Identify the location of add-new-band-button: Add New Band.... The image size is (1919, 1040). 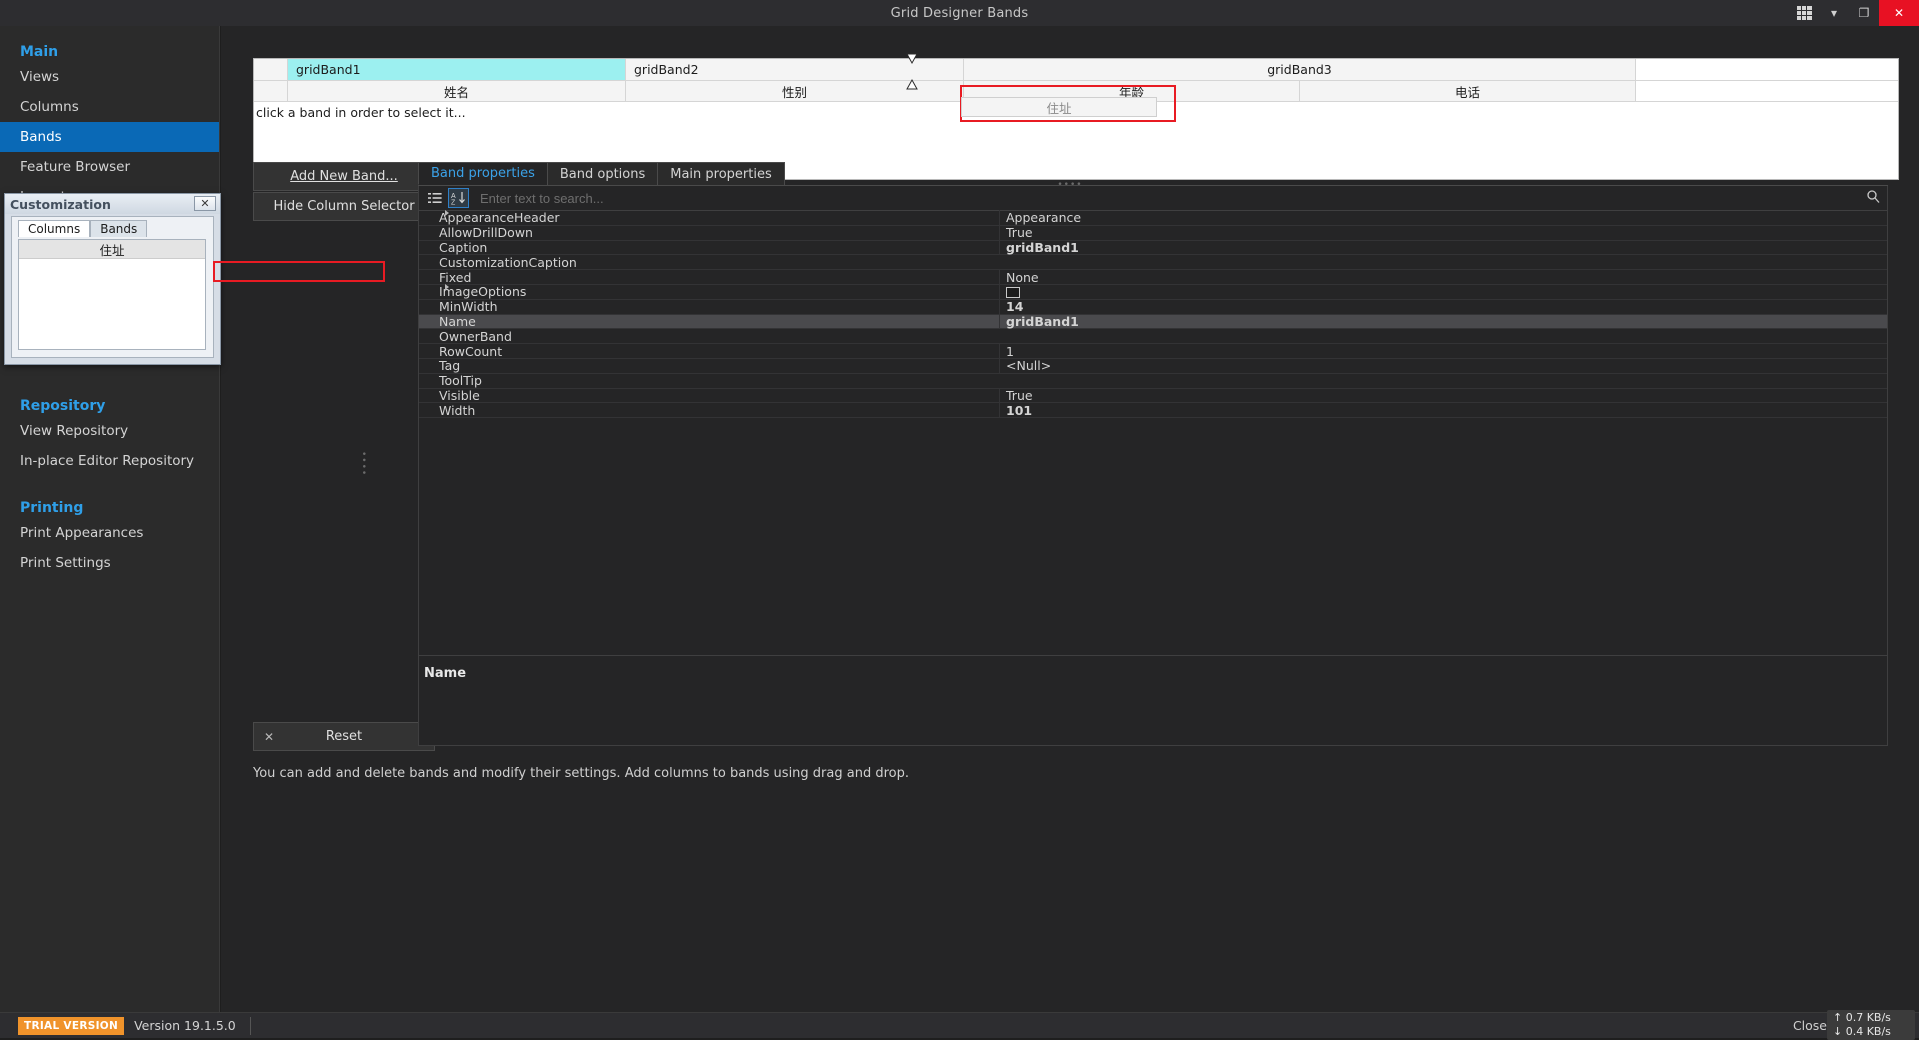
(344, 176).